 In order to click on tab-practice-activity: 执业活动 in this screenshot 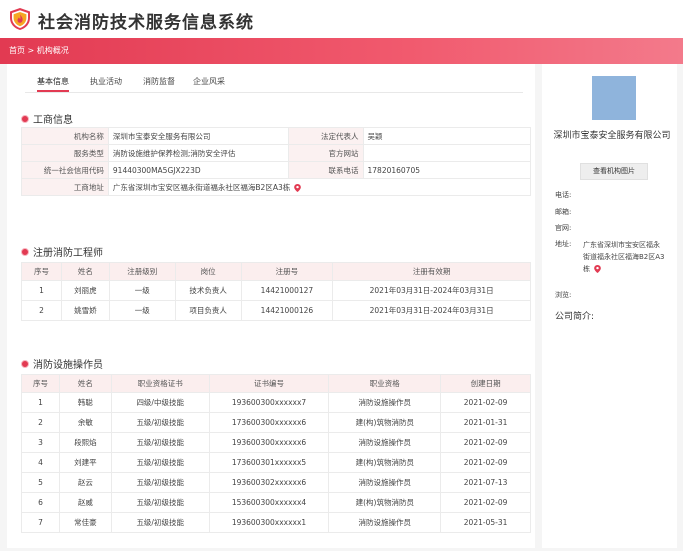, I will do `click(106, 81)`.